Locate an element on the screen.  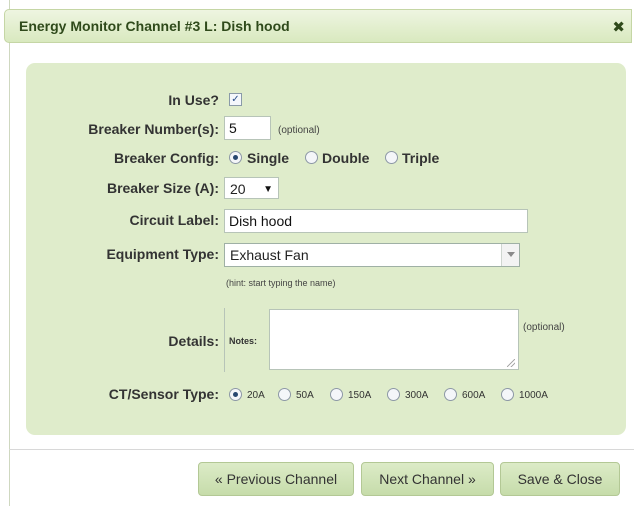
ct-radio-20a is located at coordinates (235, 394).